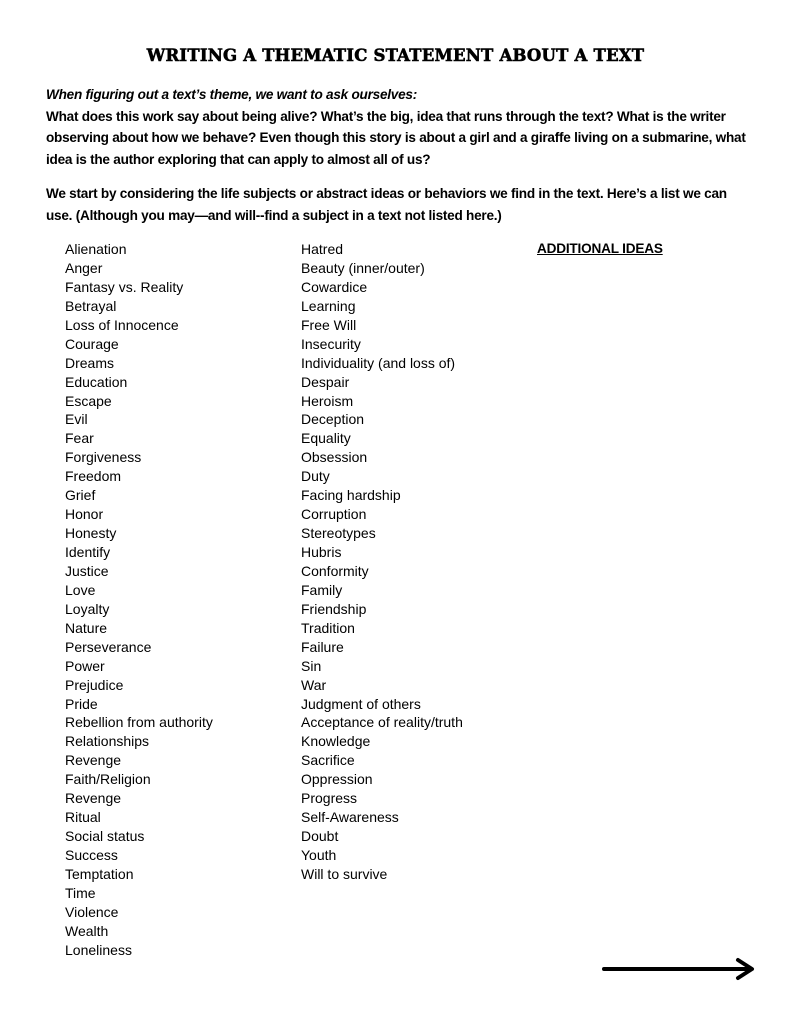 Image resolution: width=791 pixels, height=1024 pixels. I want to click on subject-item: Tradition, so click(328, 627).